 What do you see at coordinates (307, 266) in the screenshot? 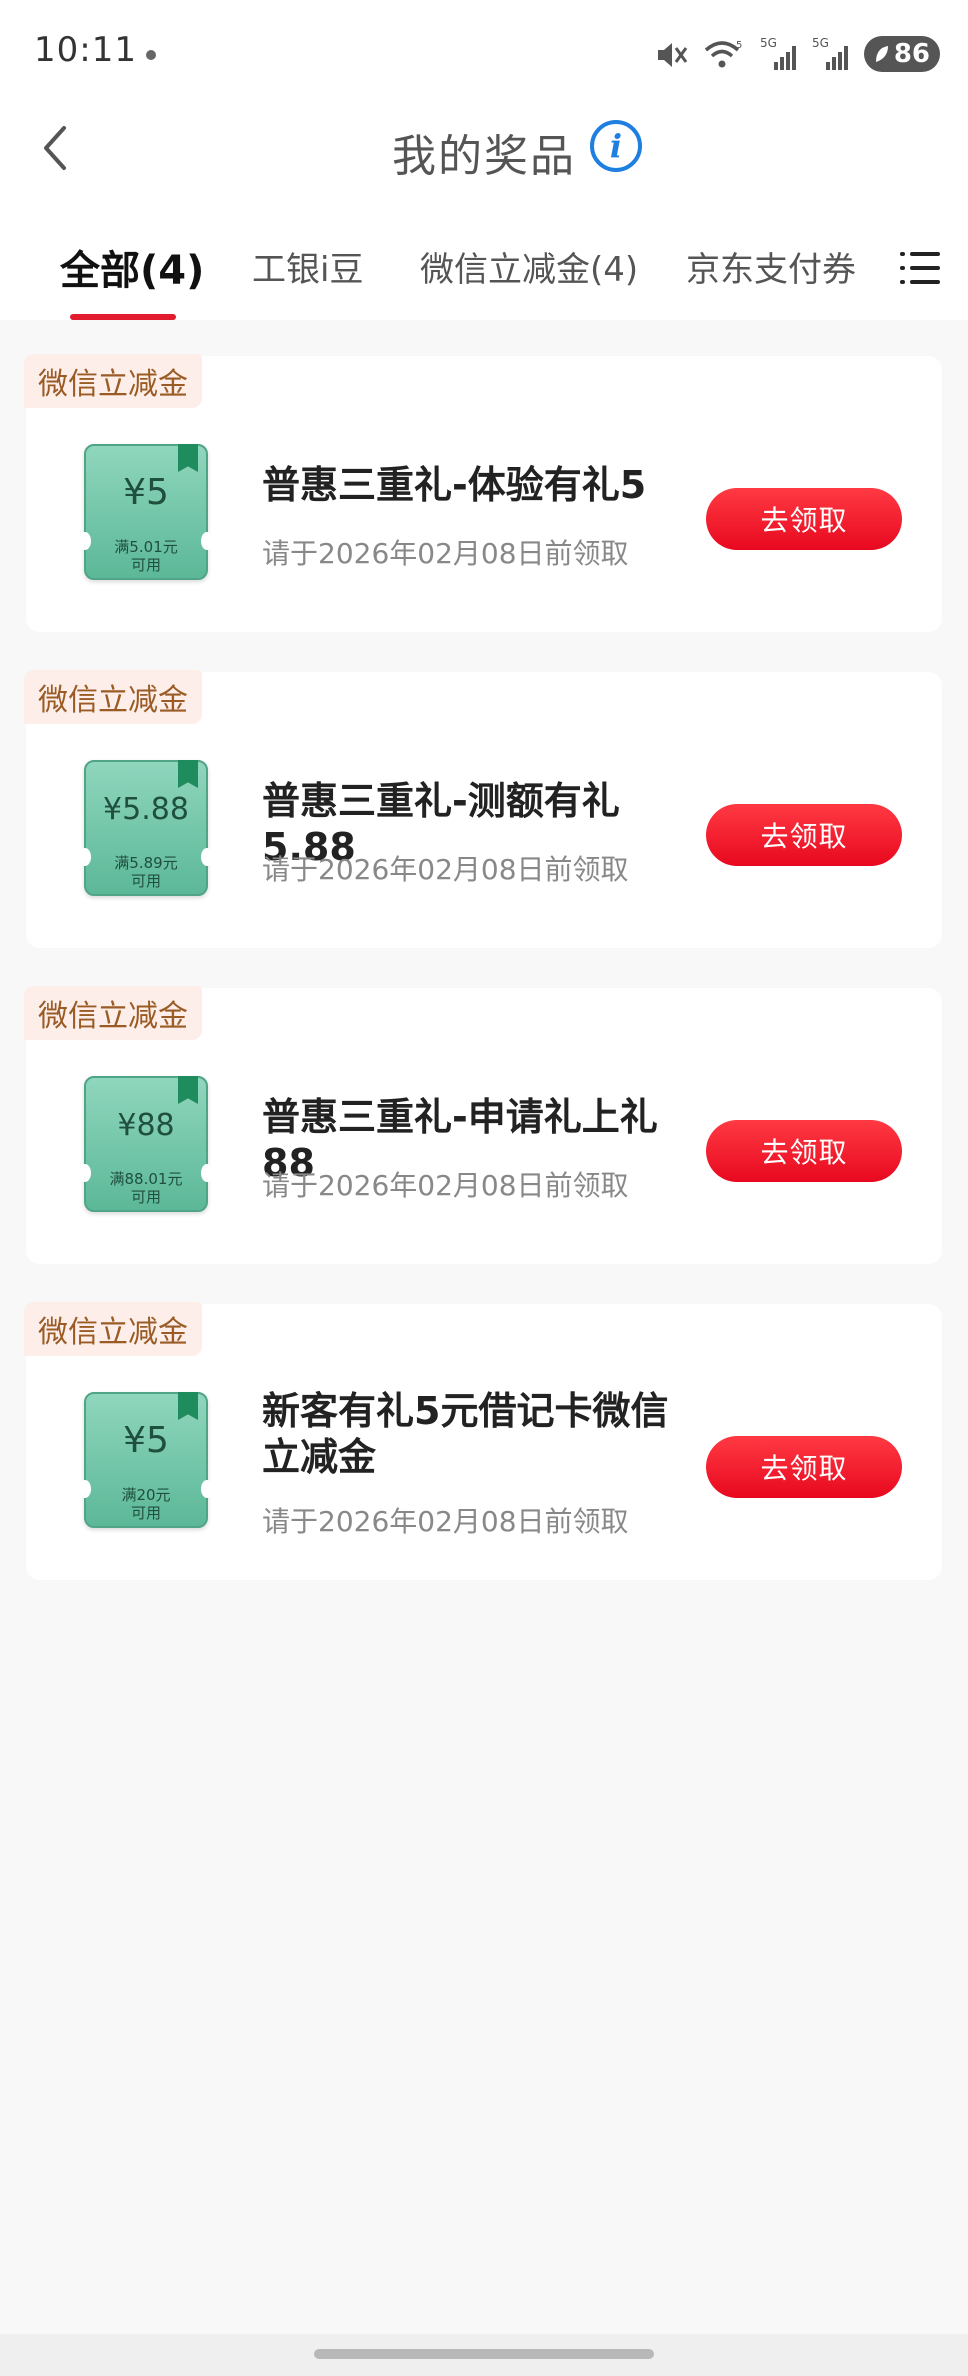
I see `tab-icbc-beans: 工银i豆` at bounding box center [307, 266].